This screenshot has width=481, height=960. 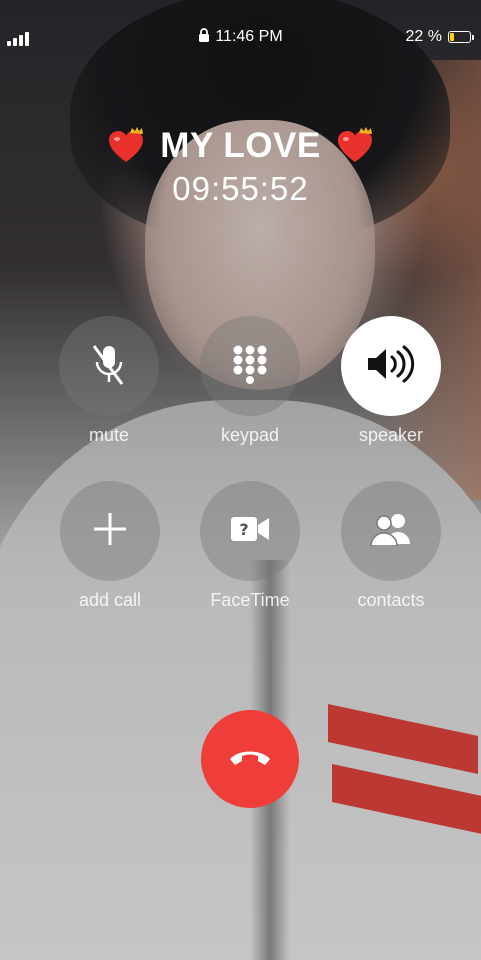 What do you see at coordinates (109, 366) in the screenshot?
I see `microphone-slash-icon` at bounding box center [109, 366].